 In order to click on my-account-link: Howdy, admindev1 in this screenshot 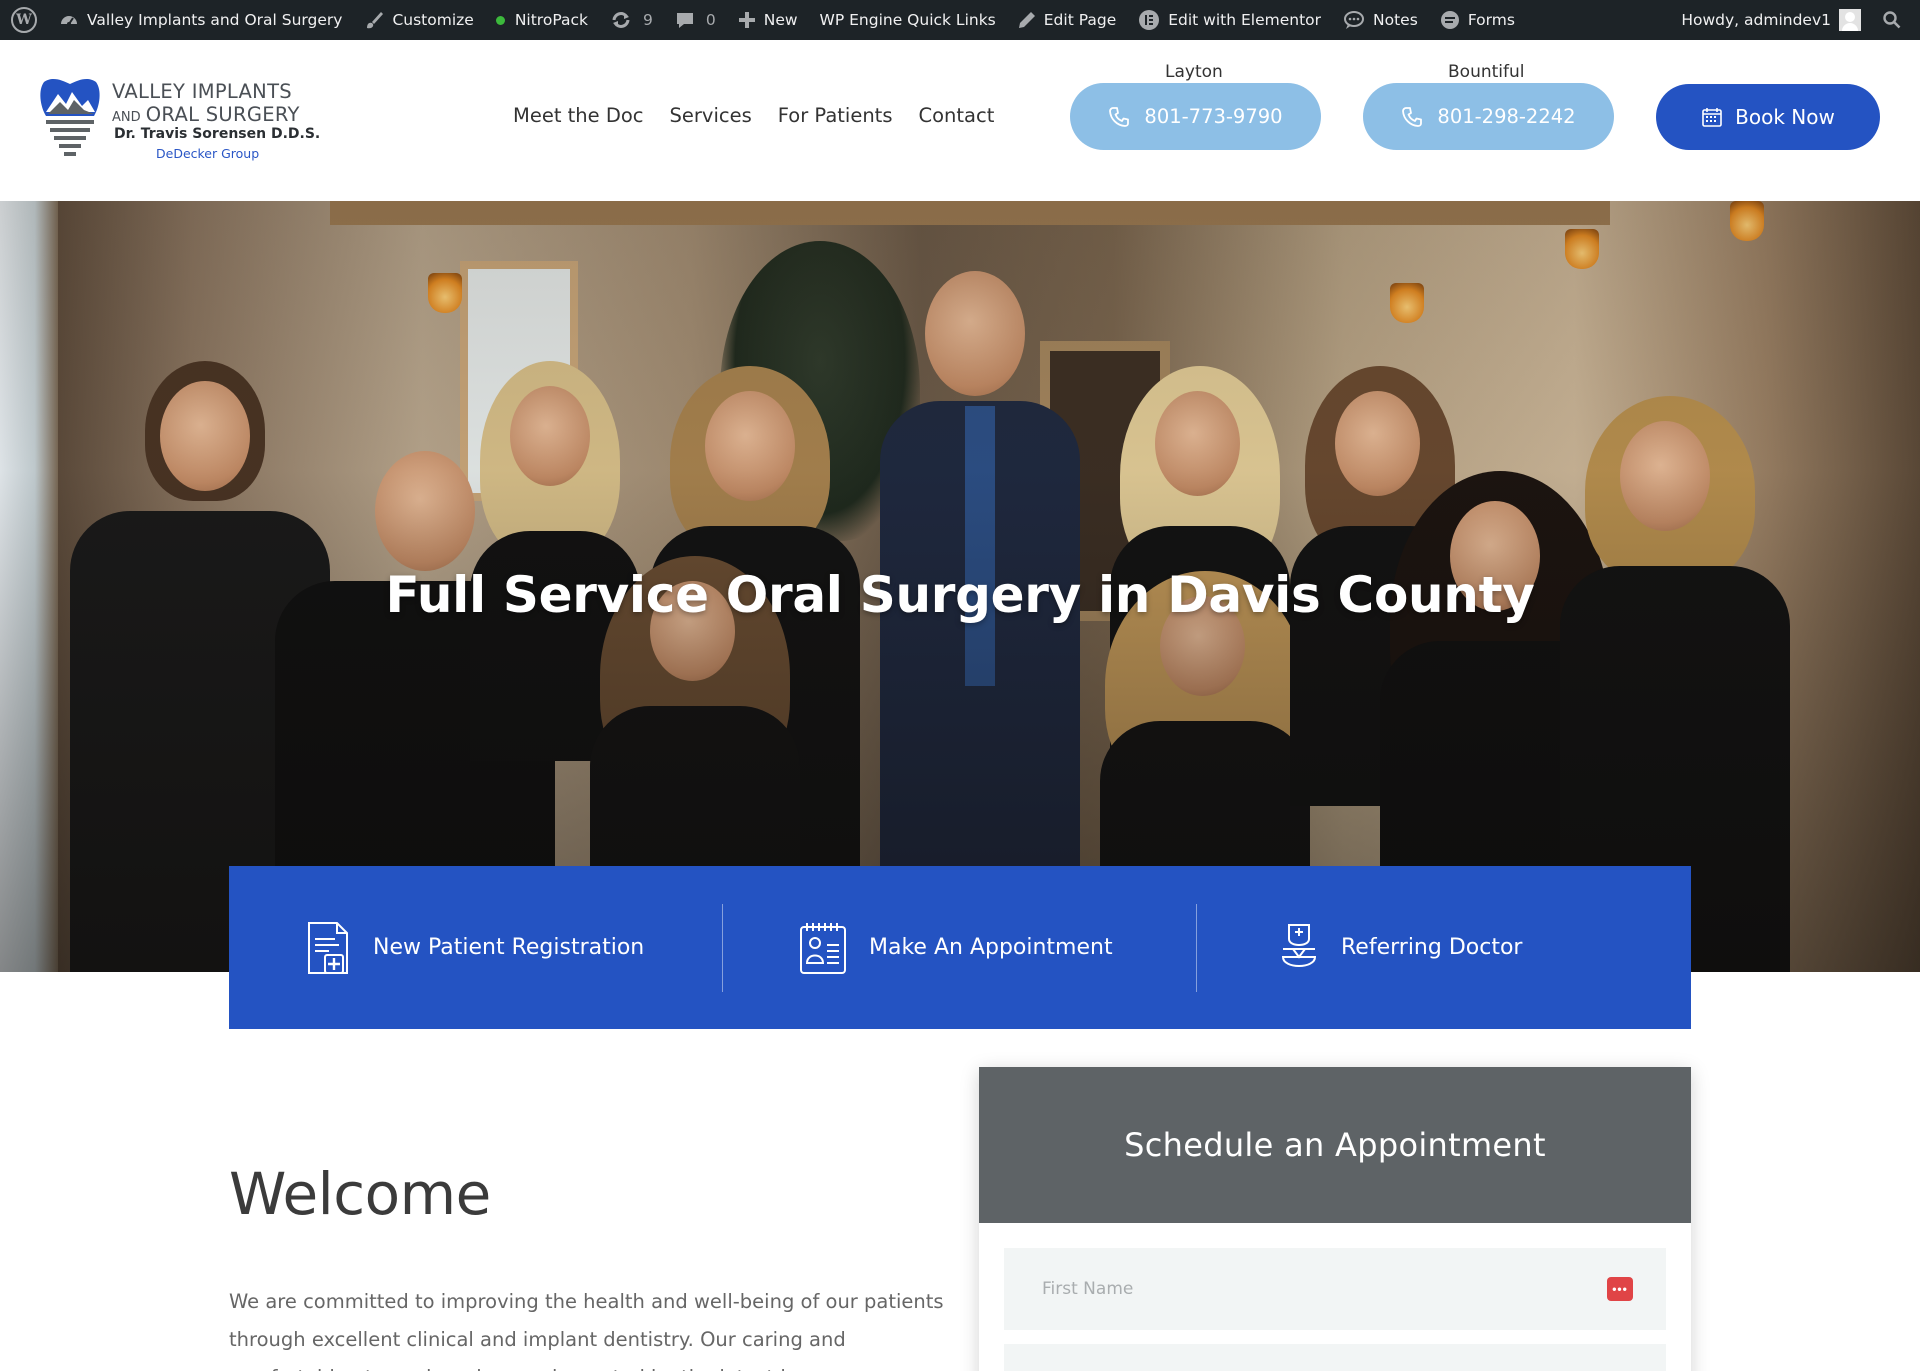, I will do `click(1771, 20)`.